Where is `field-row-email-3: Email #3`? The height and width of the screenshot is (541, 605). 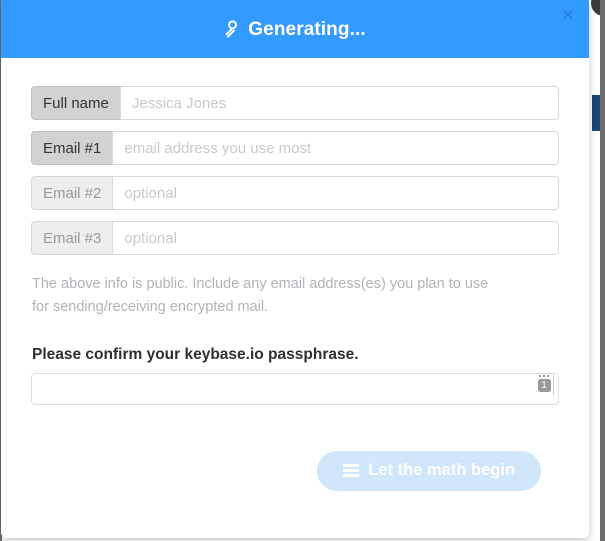
field-row-email-3: Email #3 is located at coordinates (295, 238).